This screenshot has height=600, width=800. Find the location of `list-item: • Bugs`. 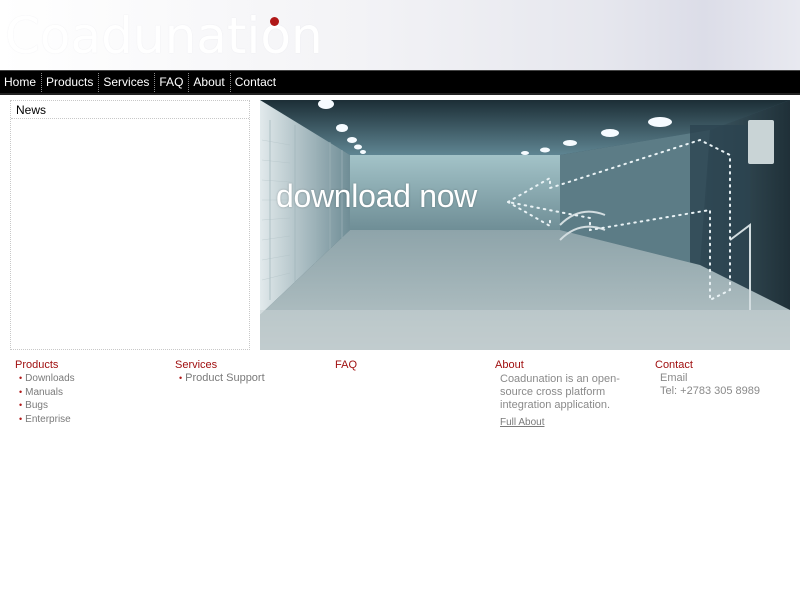

list-item: • Bugs is located at coordinates (90, 406).